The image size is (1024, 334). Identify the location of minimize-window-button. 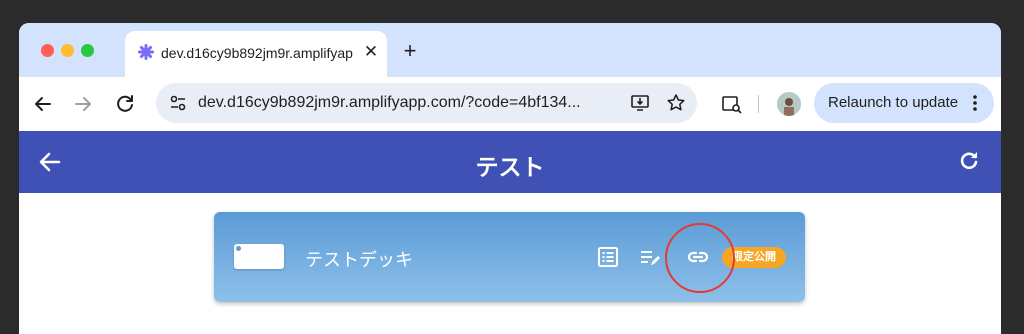
(67, 50).